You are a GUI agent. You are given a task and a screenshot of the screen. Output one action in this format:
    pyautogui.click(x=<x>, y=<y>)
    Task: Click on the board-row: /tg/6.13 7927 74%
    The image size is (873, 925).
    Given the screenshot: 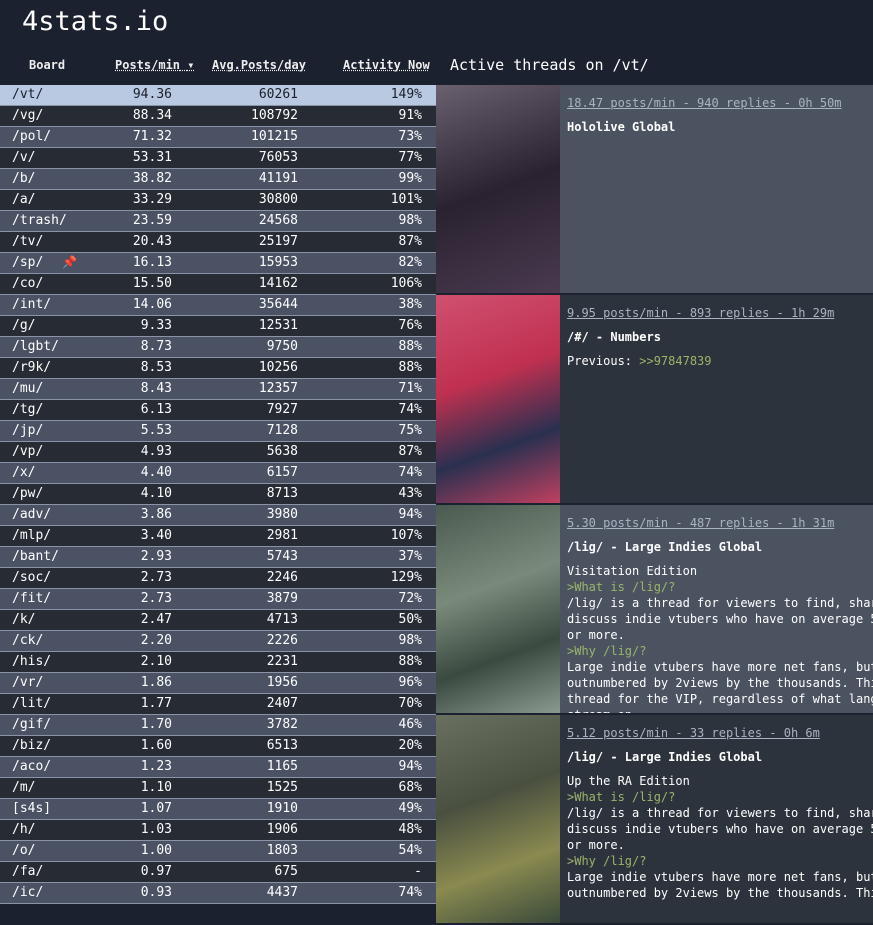 What is the action you would take?
    pyautogui.click(x=218, y=410)
    